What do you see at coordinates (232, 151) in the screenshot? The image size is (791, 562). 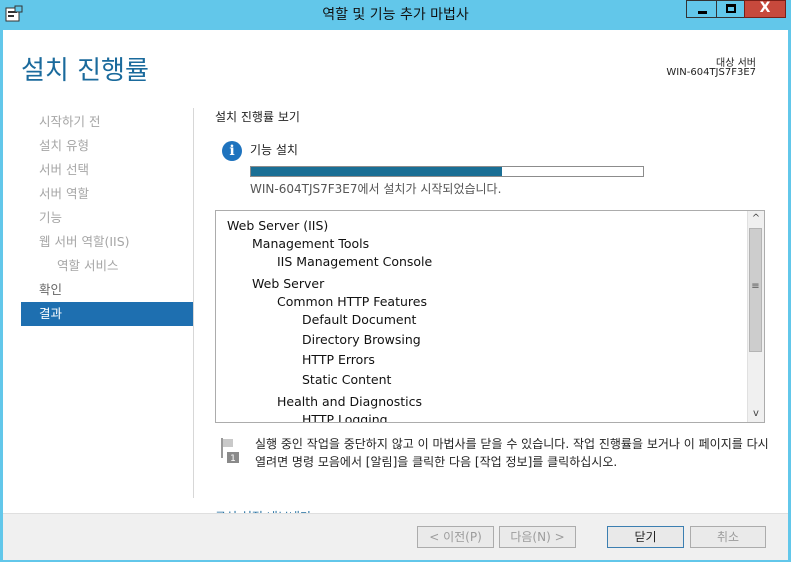 I see `info-icon: i` at bounding box center [232, 151].